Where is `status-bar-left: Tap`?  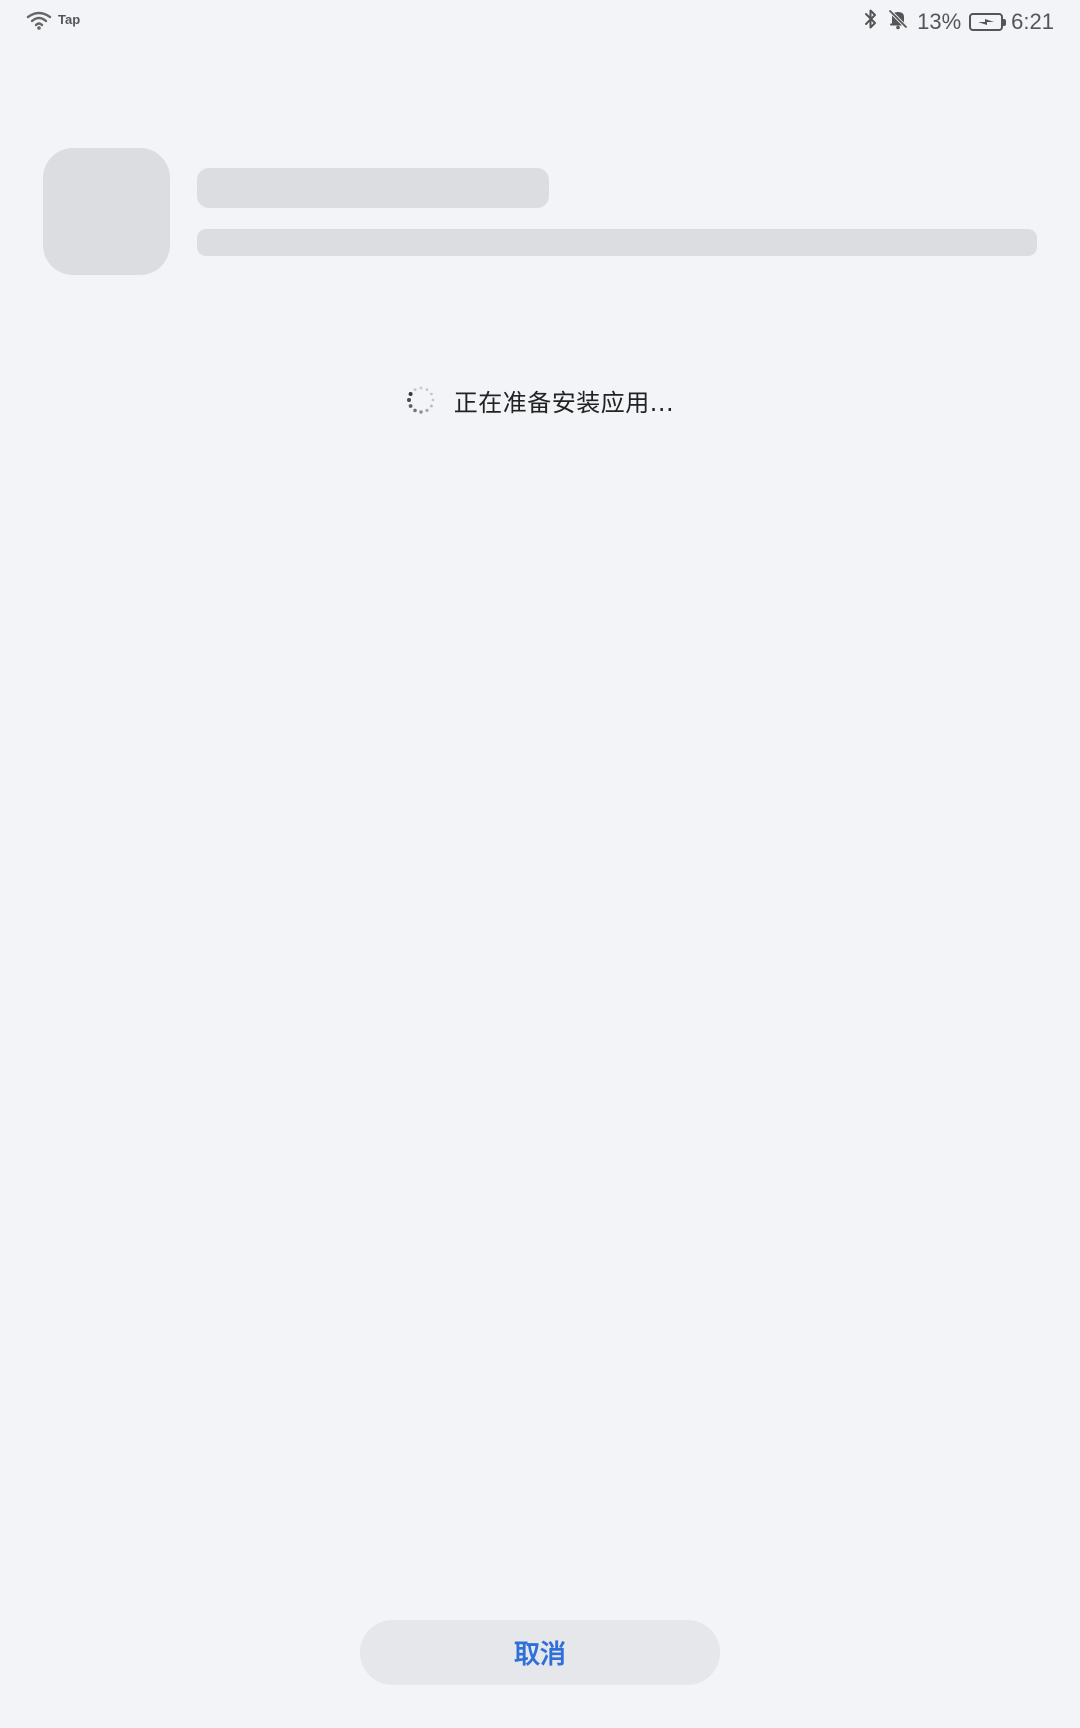 status-bar-left: Tap is located at coordinates (53, 22).